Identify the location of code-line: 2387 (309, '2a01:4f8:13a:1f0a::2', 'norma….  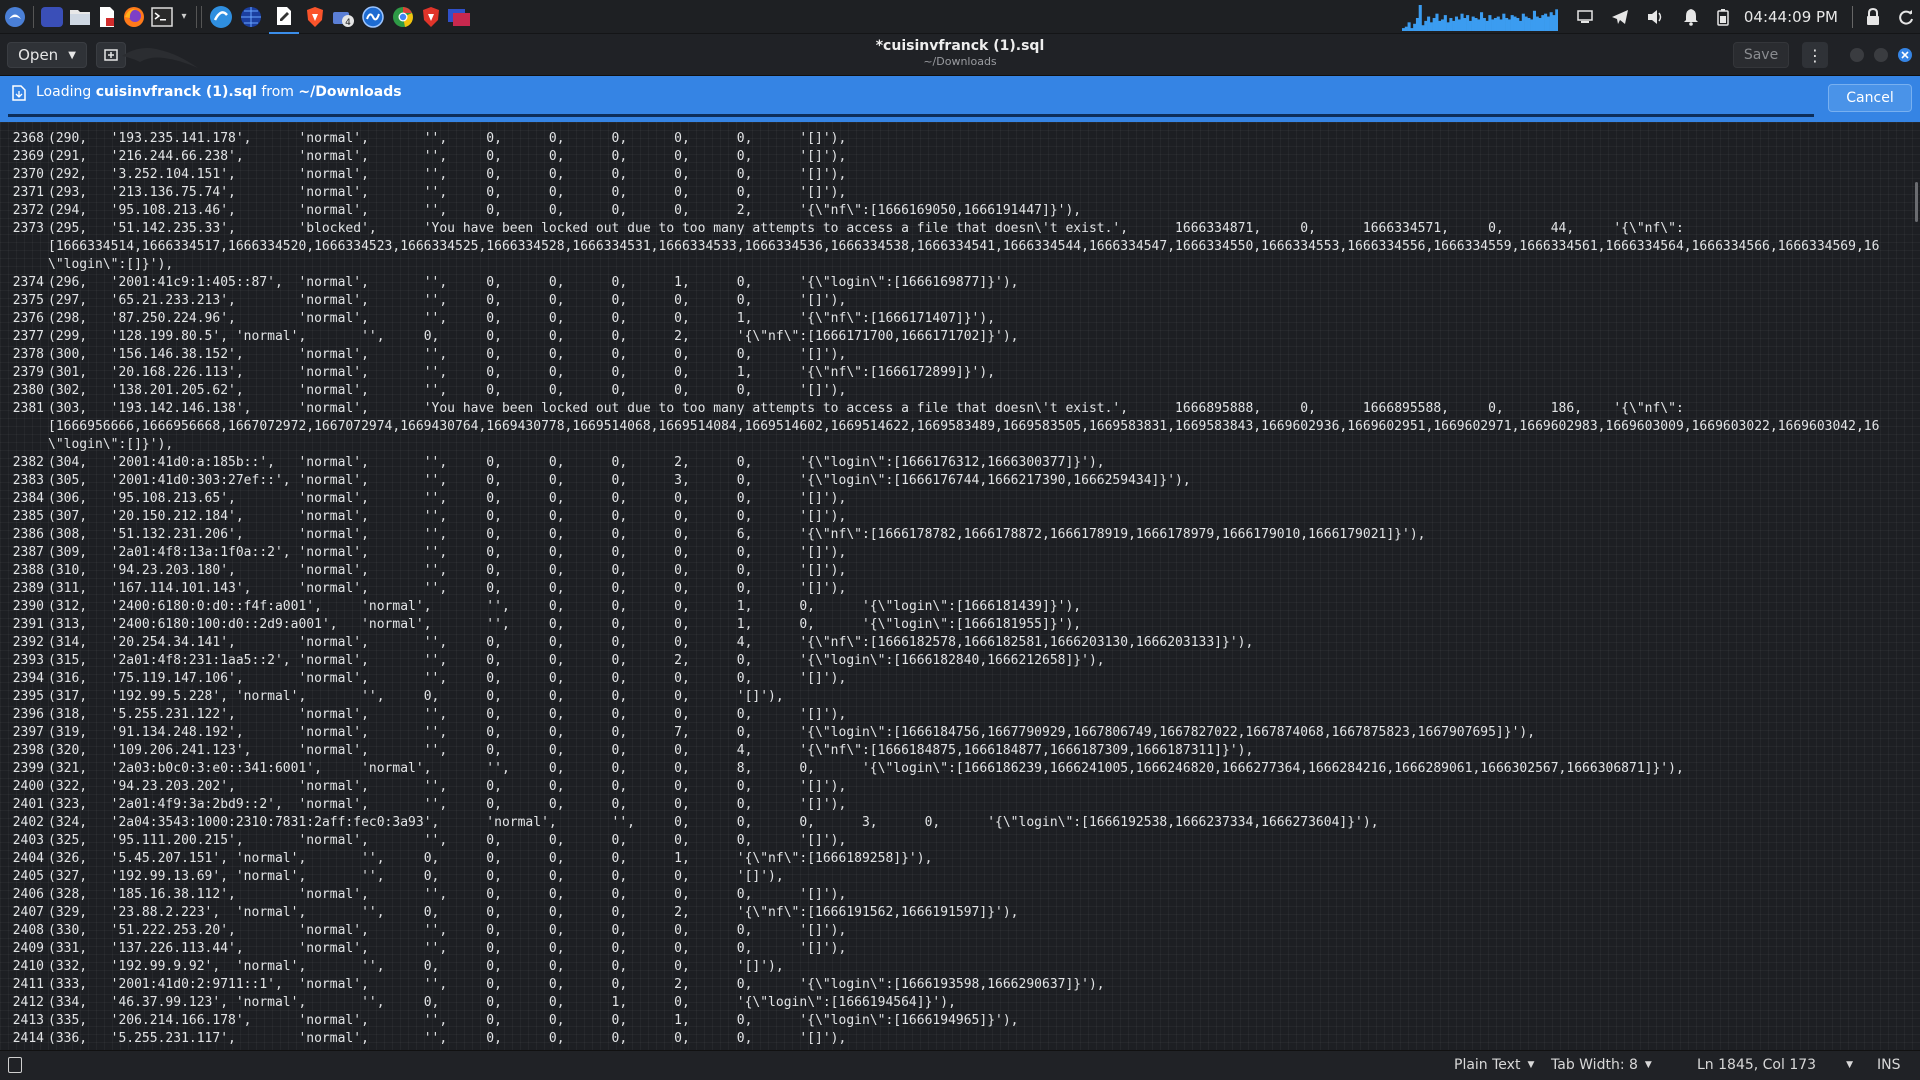
(956, 553).